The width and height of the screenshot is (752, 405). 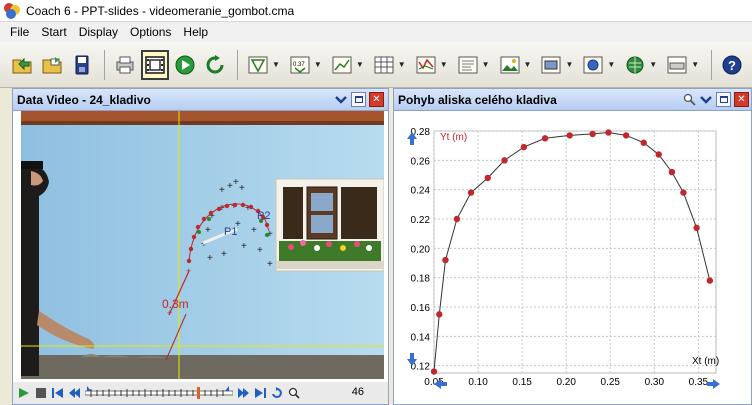 I want to click on tool-table-button, so click(x=384, y=65).